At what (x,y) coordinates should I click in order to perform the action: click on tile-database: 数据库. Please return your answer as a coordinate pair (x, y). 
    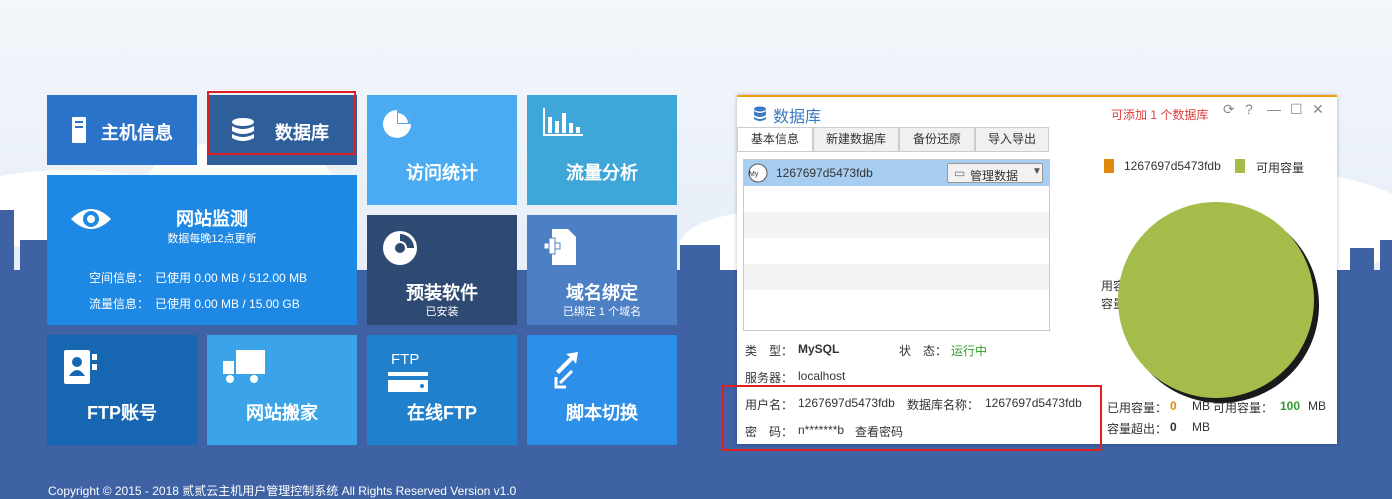
    Looking at the image, I should click on (282, 130).